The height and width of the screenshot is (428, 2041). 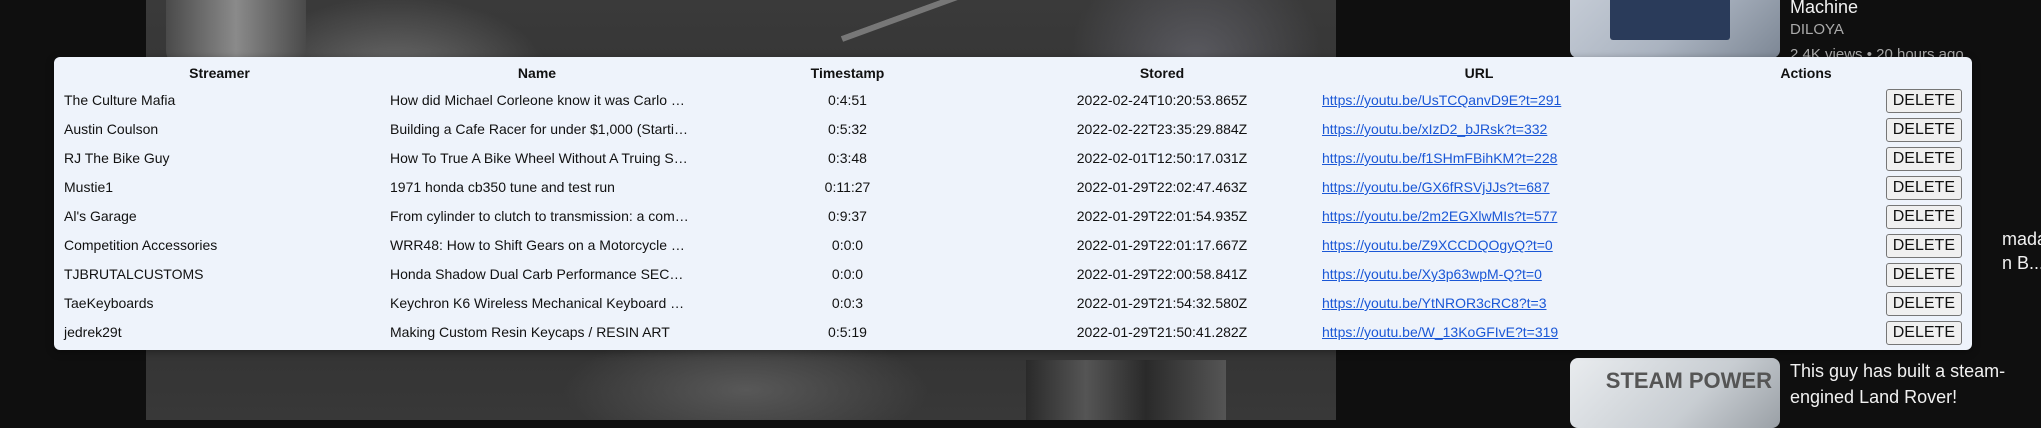 I want to click on url-cell: https://youtu.be/f1SHmFBihKM?t=228, so click(x=1479, y=158).